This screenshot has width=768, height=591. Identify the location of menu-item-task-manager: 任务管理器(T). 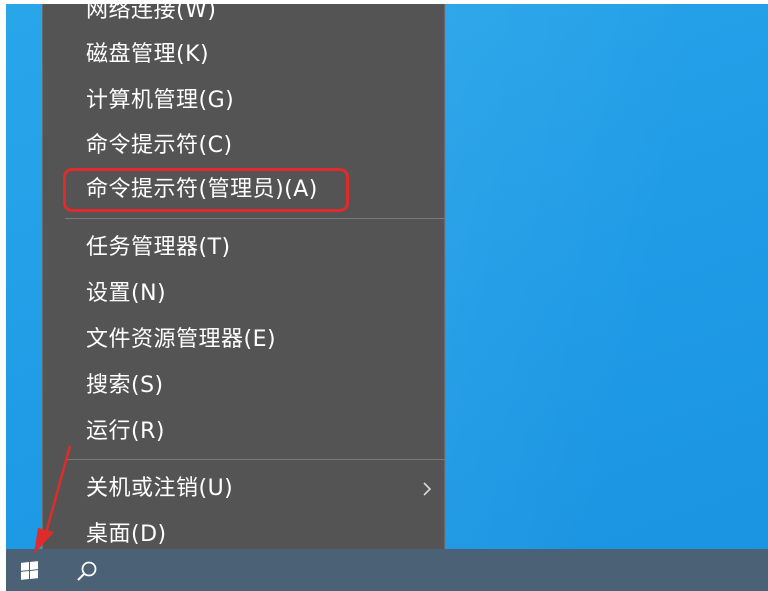
(243, 248).